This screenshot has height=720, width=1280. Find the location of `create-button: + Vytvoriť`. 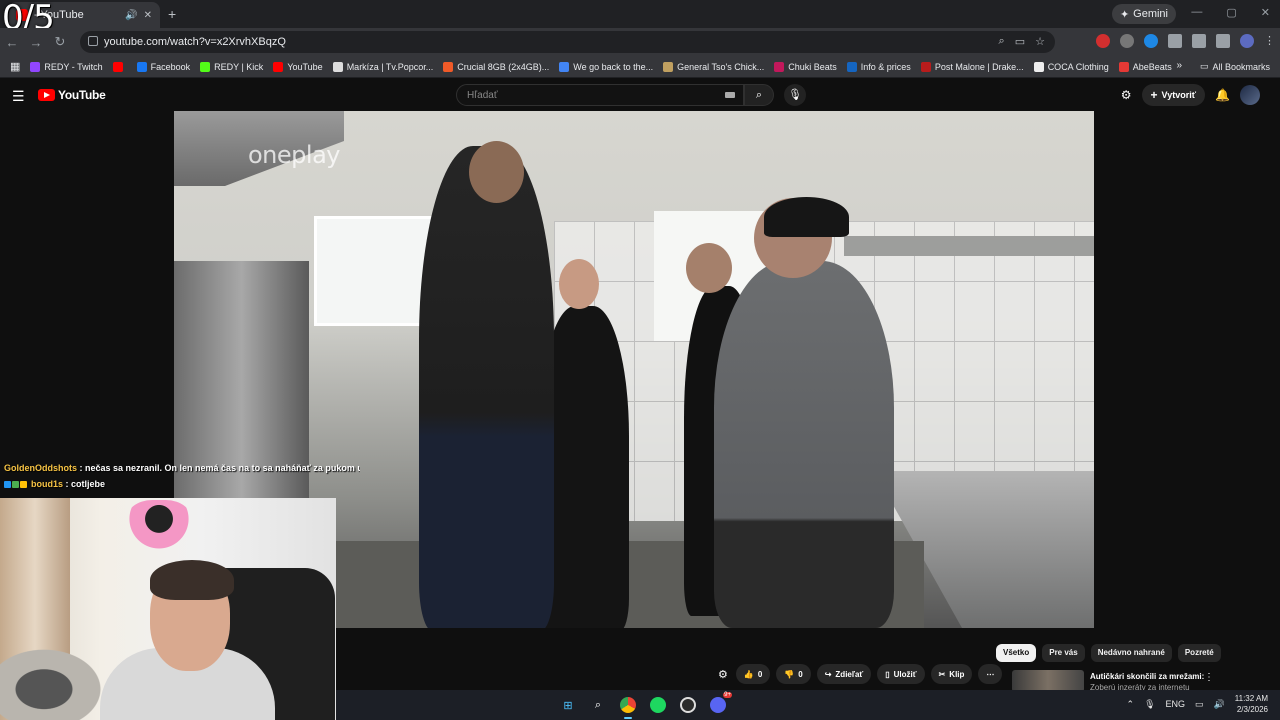

create-button: + Vytvoriť is located at coordinates (1173, 95).